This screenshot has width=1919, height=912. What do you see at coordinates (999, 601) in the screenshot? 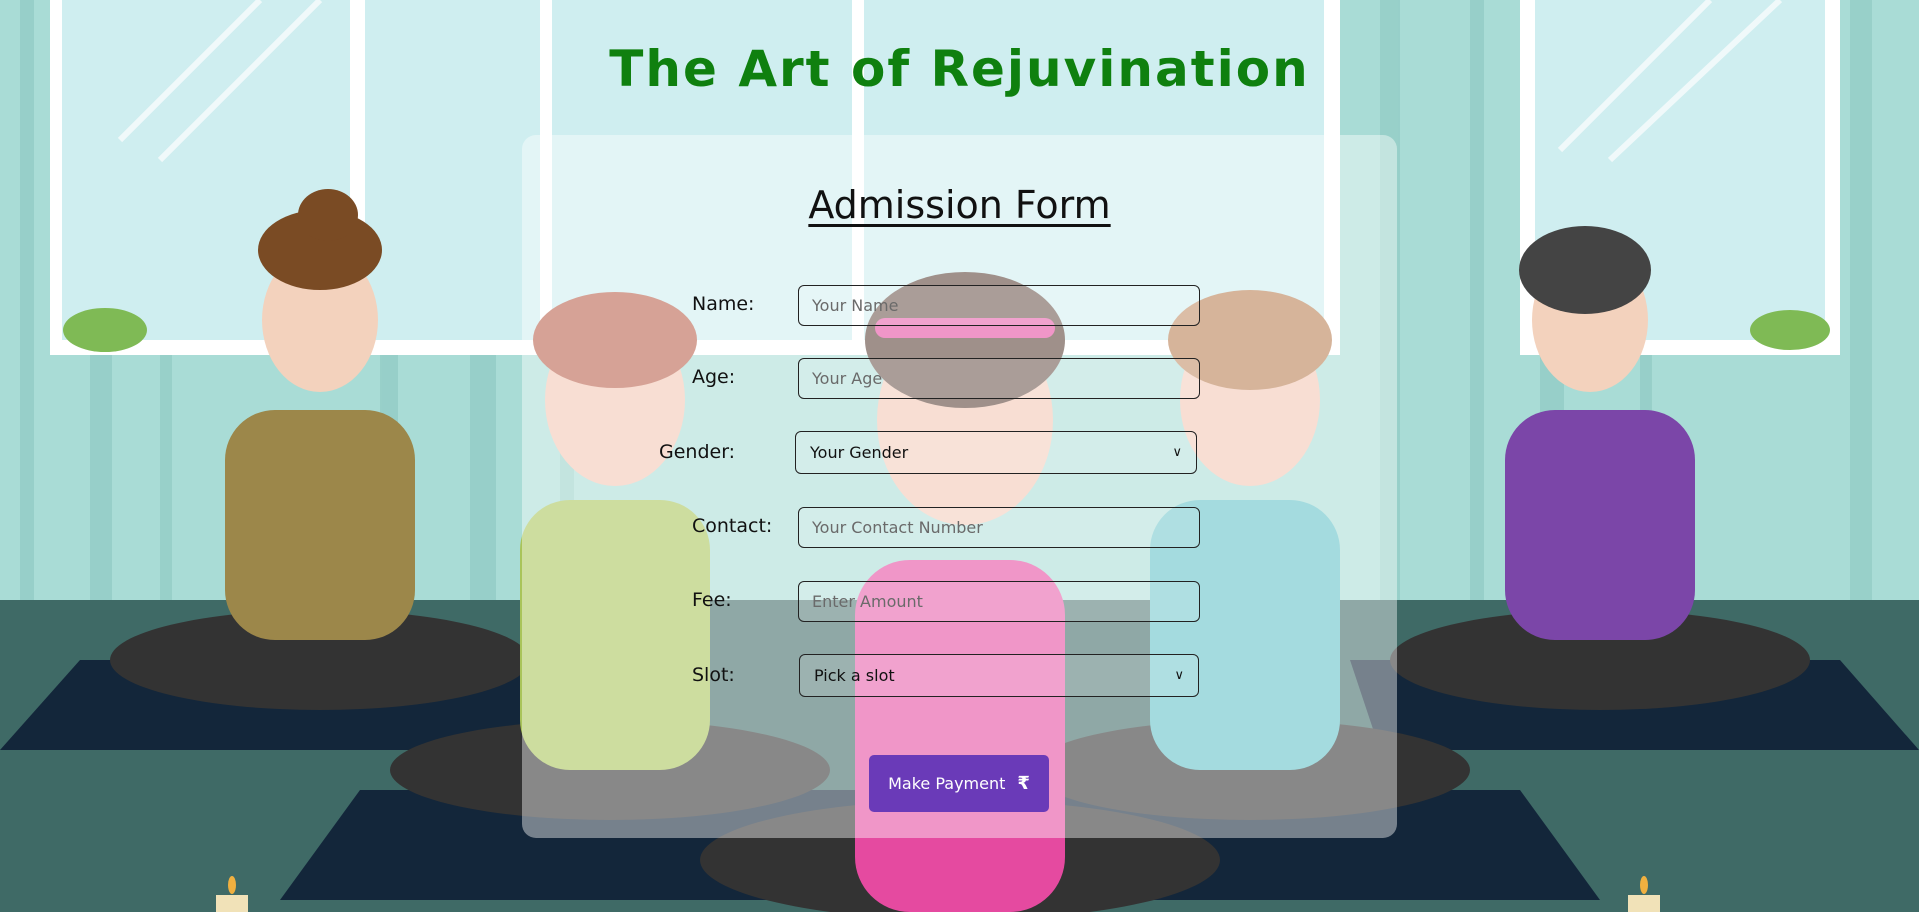
I see `fee-input` at bounding box center [999, 601].